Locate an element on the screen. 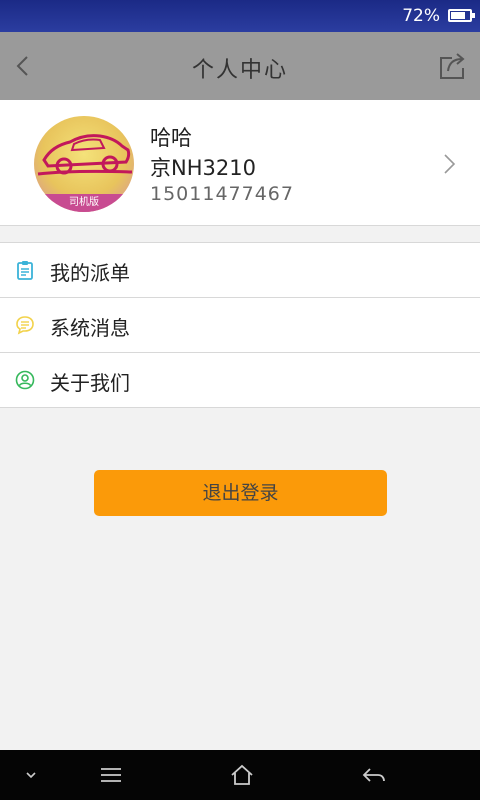  battery-icon is located at coordinates (461, 15).